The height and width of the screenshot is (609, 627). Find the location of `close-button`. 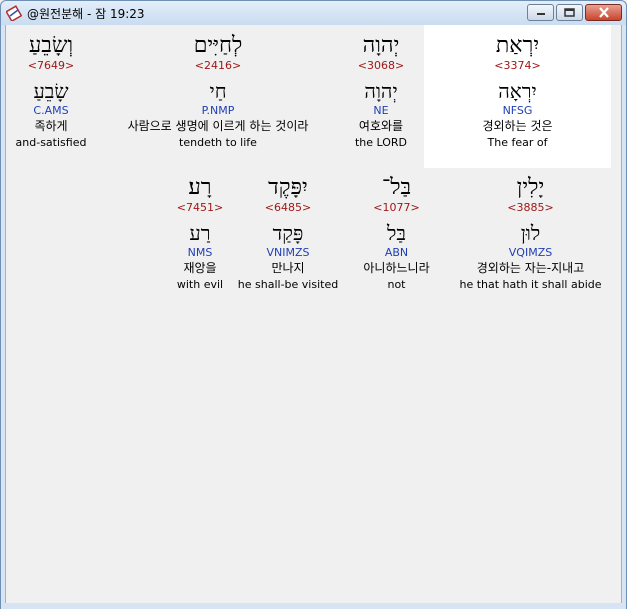

close-button is located at coordinates (603, 12).